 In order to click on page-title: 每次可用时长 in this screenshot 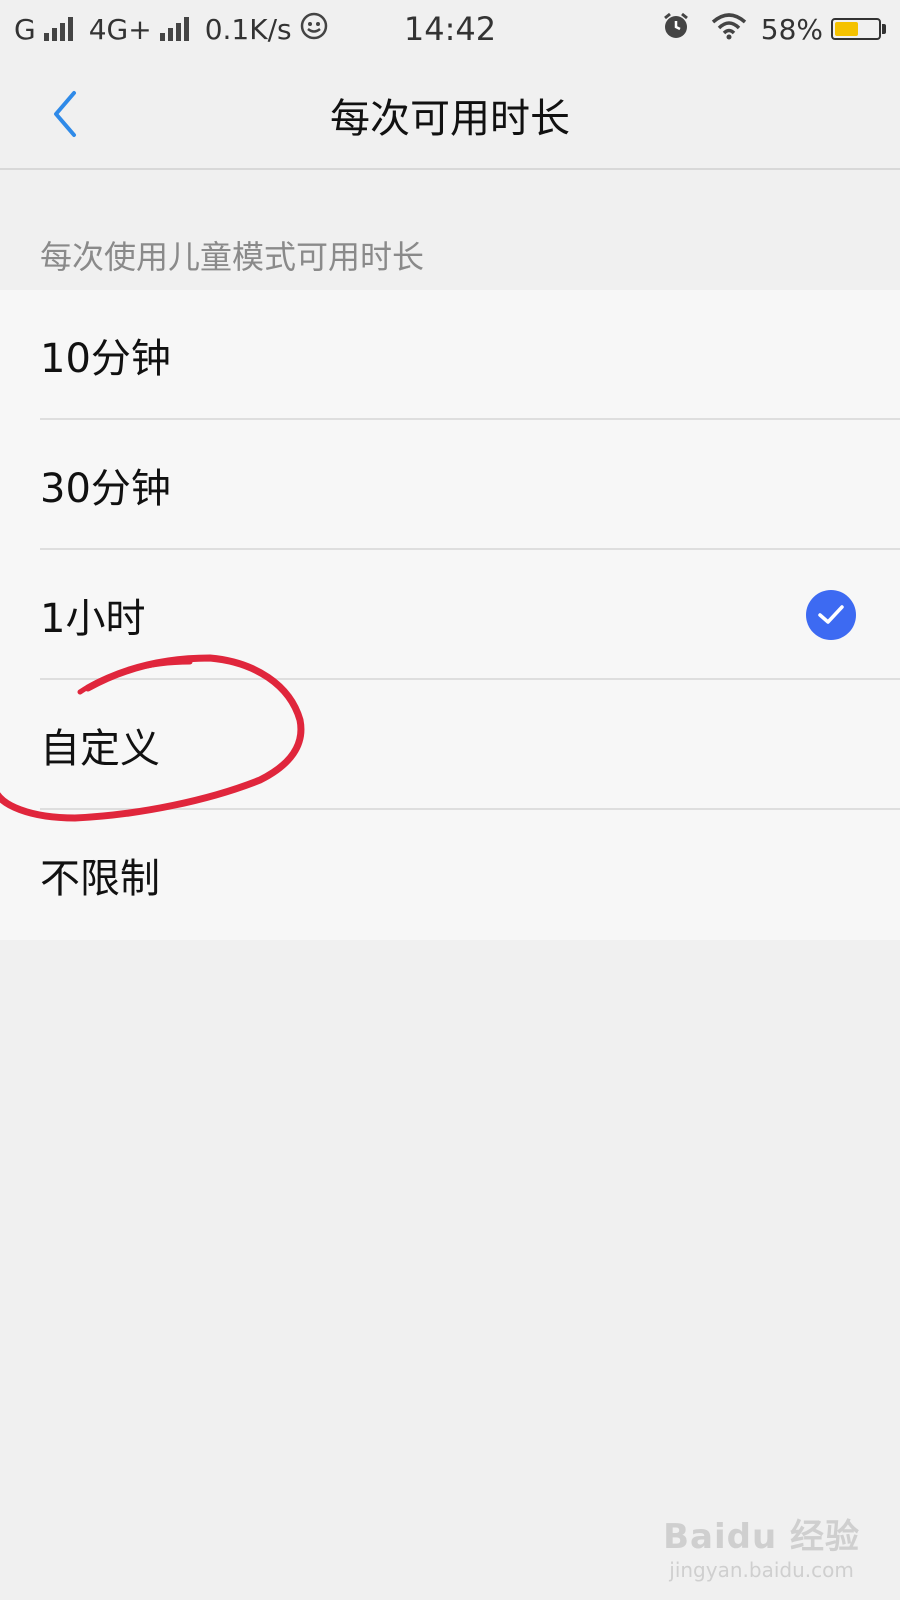, I will do `click(450, 119)`.